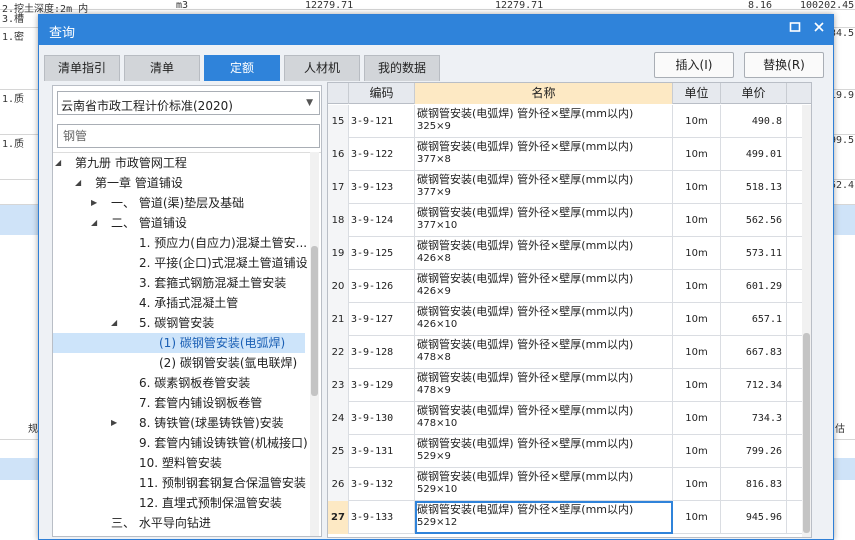 This screenshot has width=855, height=540. Describe the element at coordinates (754, 418) in the screenshot. I see `row-price: 734.3` at that location.